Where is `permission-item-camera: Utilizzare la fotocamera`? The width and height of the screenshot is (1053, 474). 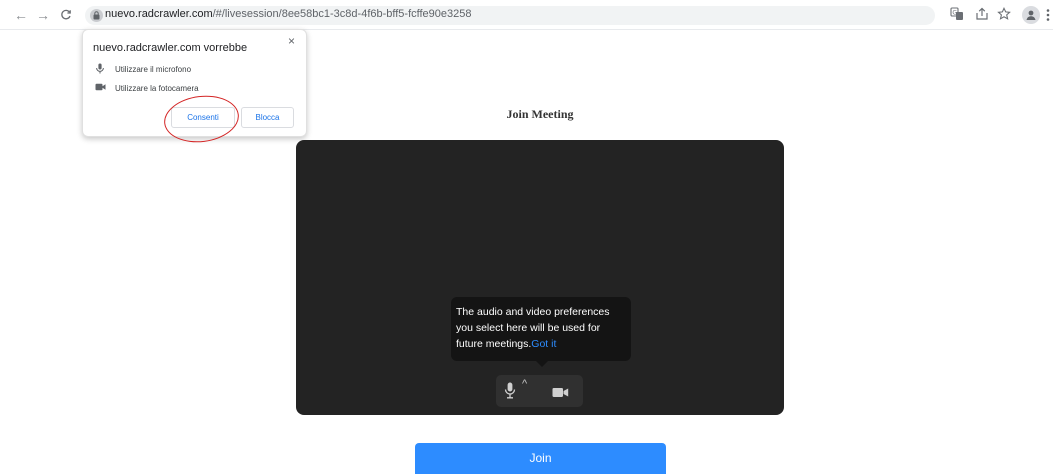 permission-item-camera: Utilizzare la fotocamera is located at coordinates (147, 88).